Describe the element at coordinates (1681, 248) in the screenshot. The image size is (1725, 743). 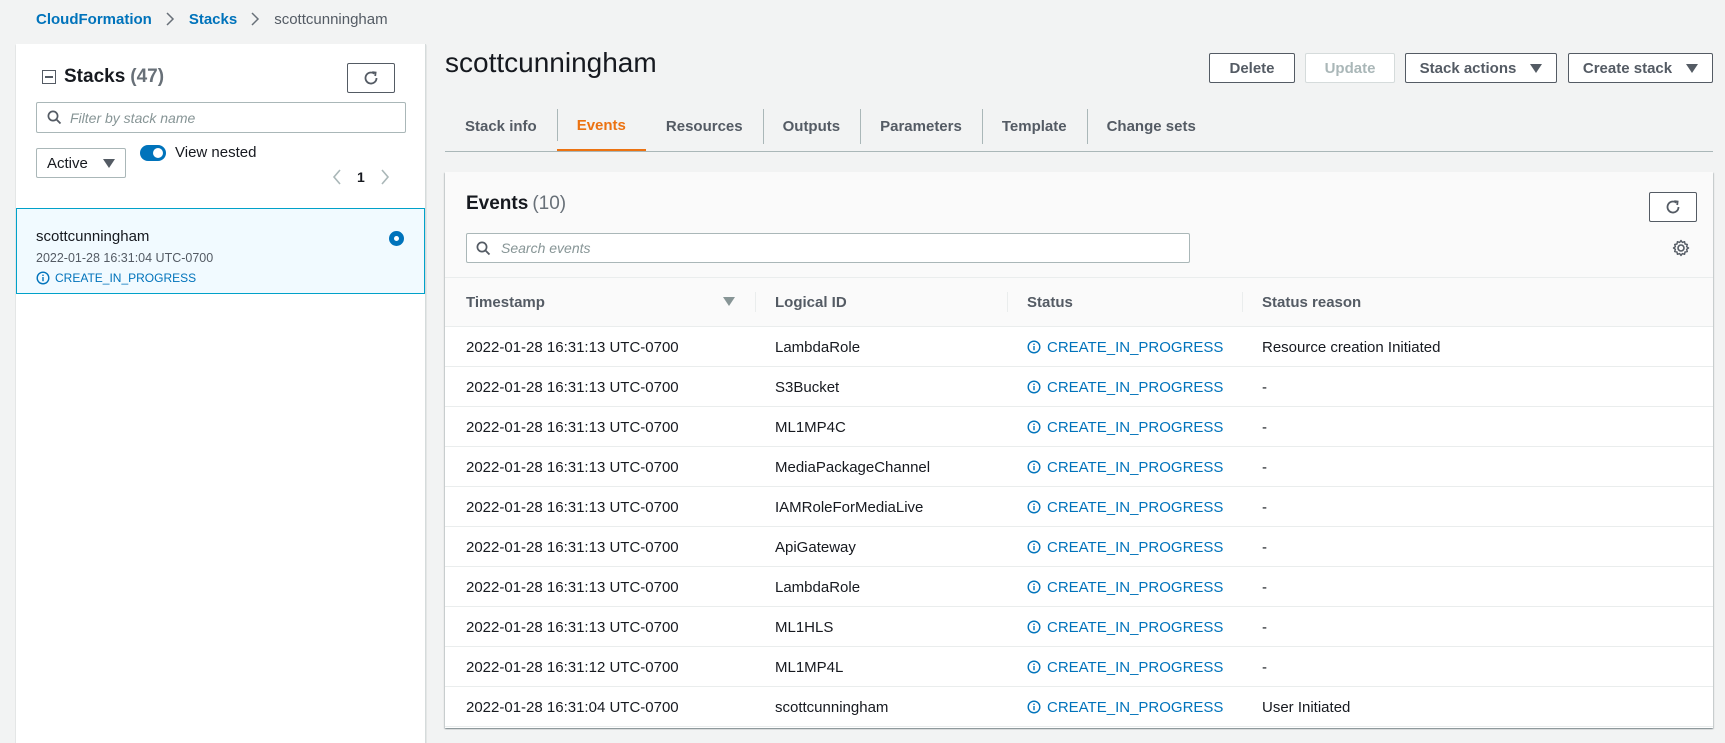
I see `gear-icon` at that location.